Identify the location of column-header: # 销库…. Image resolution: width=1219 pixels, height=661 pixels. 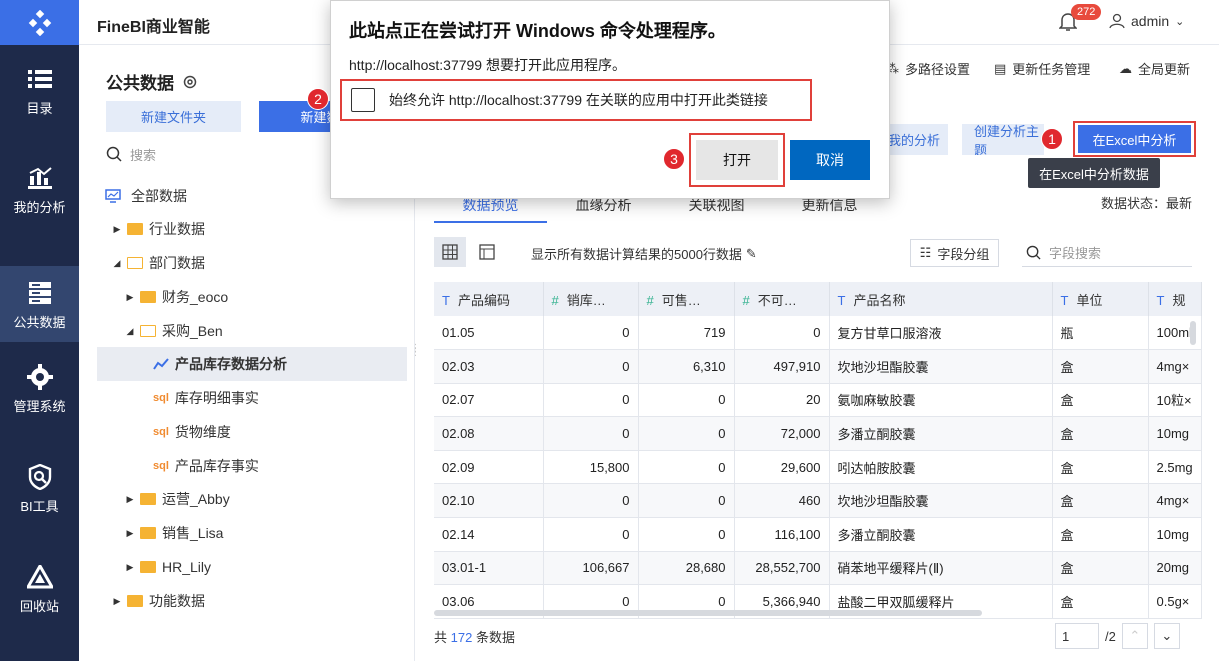
(591, 299).